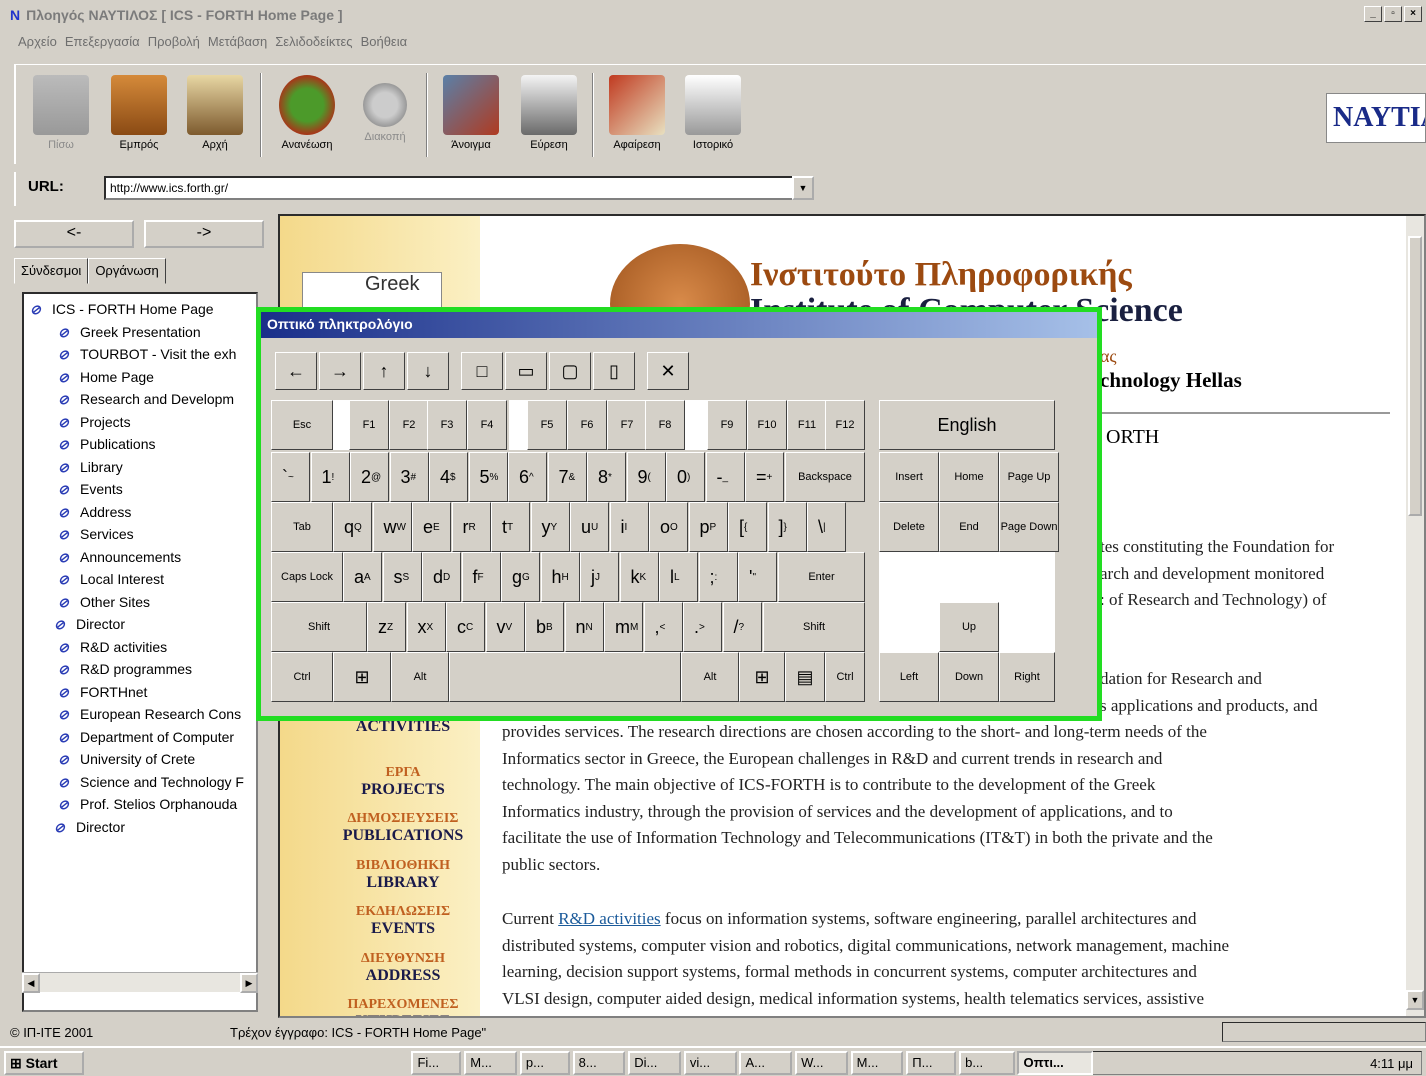  Describe the element at coordinates (527, 477) in the screenshot. I see `key-char: 6 ^` at that location.